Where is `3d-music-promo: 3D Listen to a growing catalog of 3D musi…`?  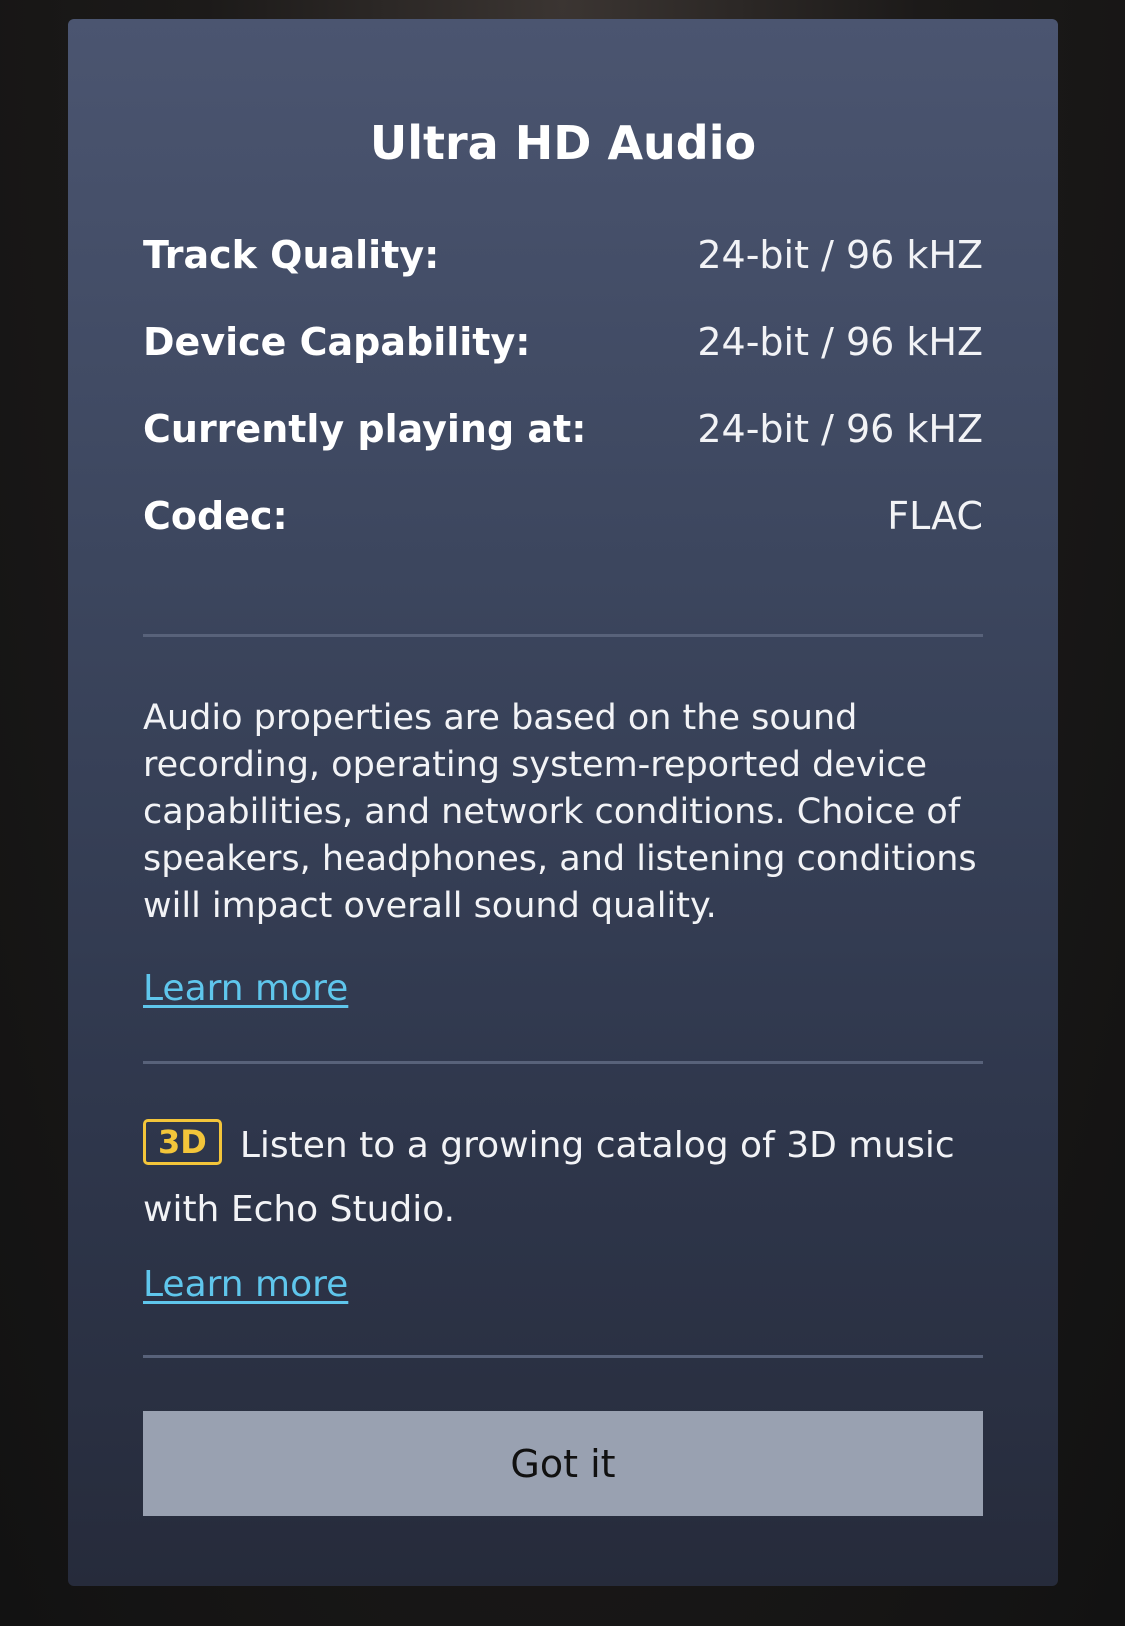
3d-music-promo: 3D Listen to a growing catalog of 3D musi… is located at coordinates (563, 1178).